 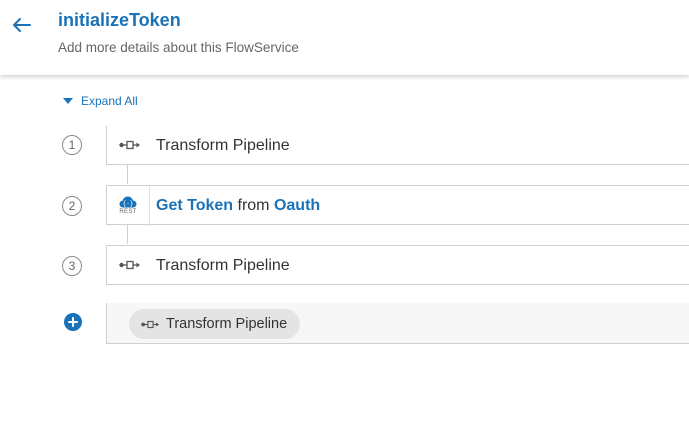 I want to click on from-word: from, so click(x=253, y=205).